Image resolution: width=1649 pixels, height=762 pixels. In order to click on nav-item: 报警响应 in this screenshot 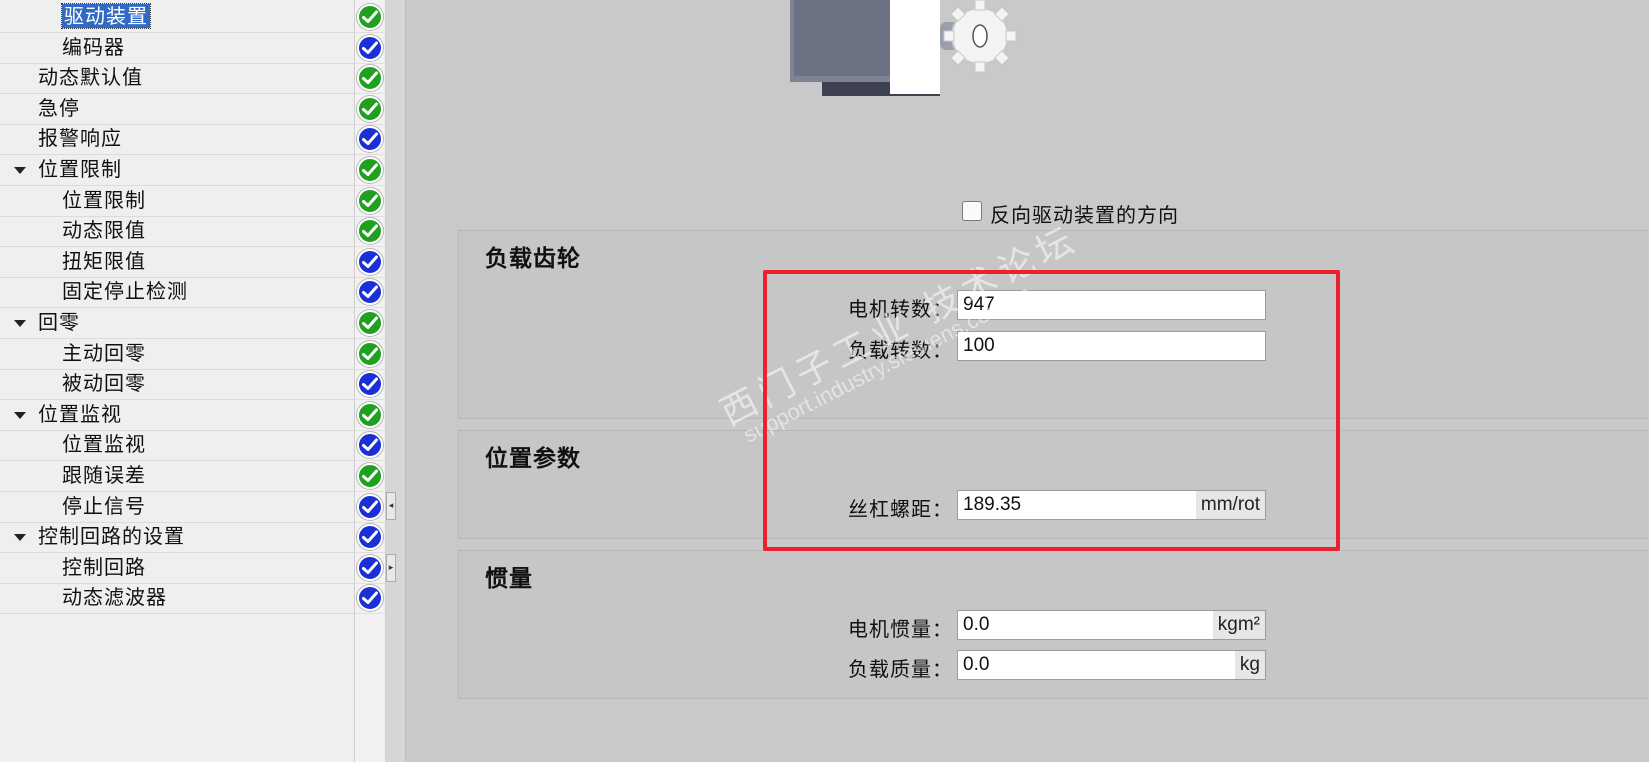, I will do `click(177, 139)`.